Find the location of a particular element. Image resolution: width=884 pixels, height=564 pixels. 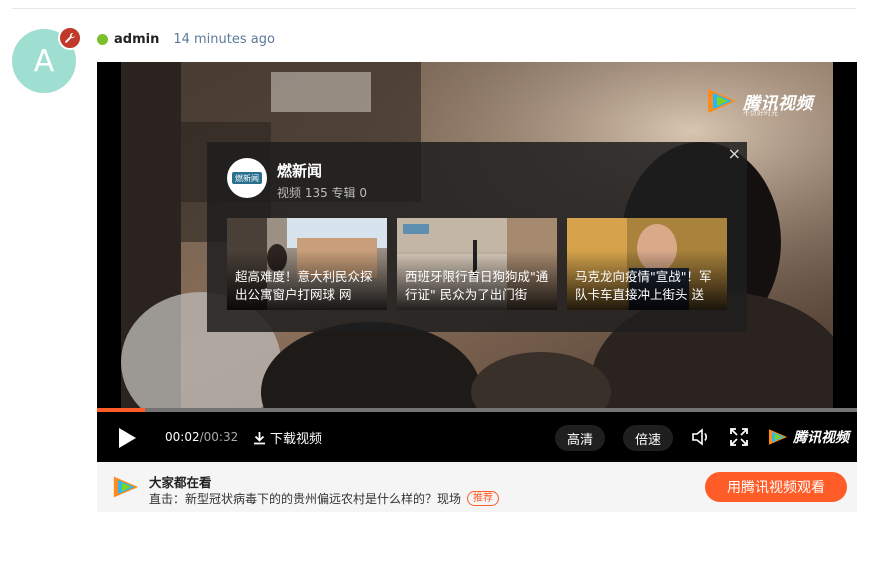

admin-wrench-icon is located at coordinates (70, 38).